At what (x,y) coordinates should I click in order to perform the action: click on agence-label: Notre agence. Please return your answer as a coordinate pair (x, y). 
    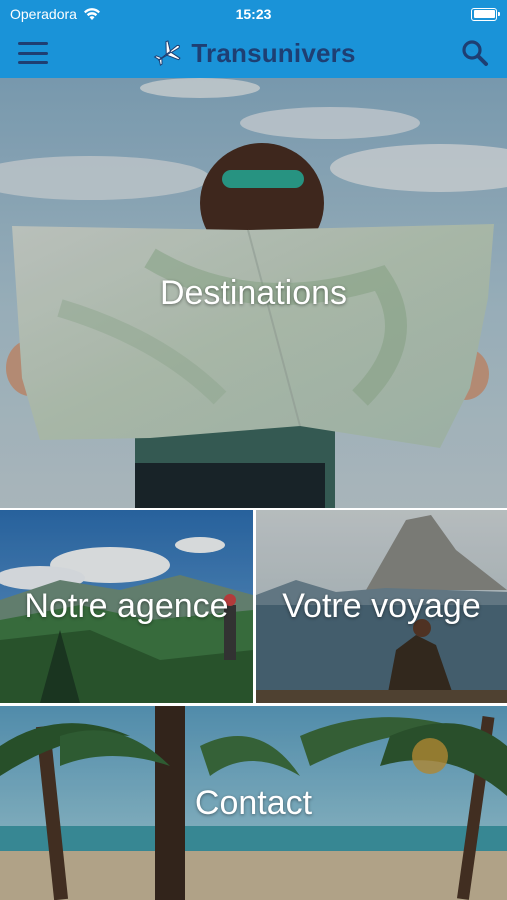
    Looking at the image, I should click on (126, 606).